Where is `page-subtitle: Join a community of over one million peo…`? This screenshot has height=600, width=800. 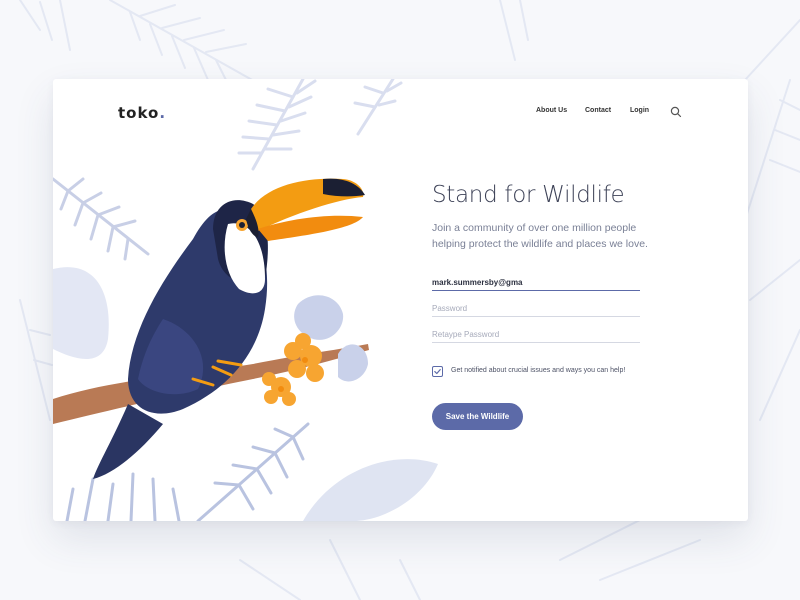
page-subtitle: Join a community of over one million peo… is located at coordinates (540, 236).